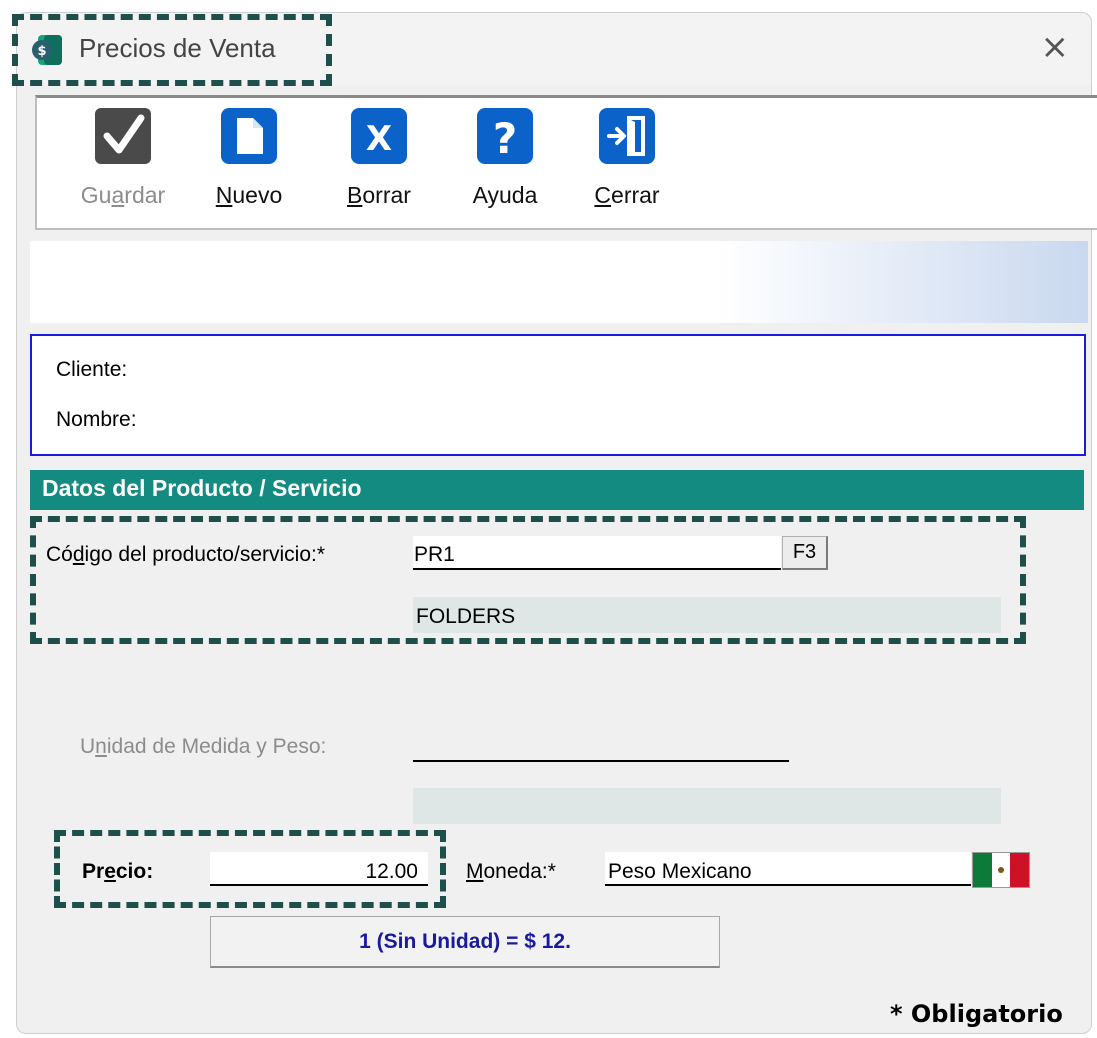 This screenshot has height=1038, width=1097. What do you see at coordinates (249, 136) in the screenshot?
I see `document-icon` at bounding box center [249, 136].